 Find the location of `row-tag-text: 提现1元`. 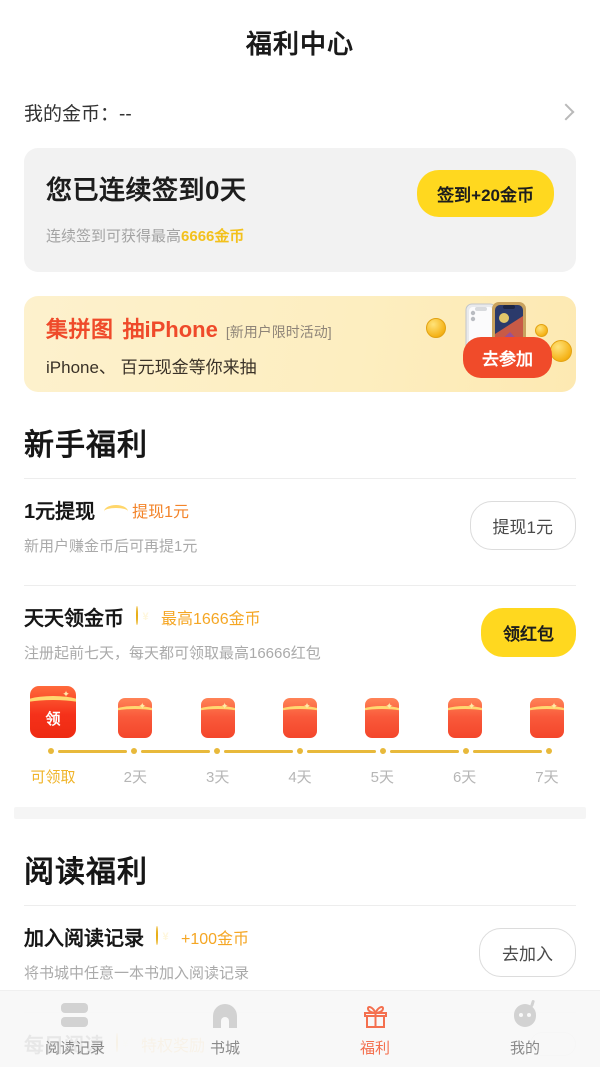

row-tag-text: 提现1元 is located at coordinates (161, 512).